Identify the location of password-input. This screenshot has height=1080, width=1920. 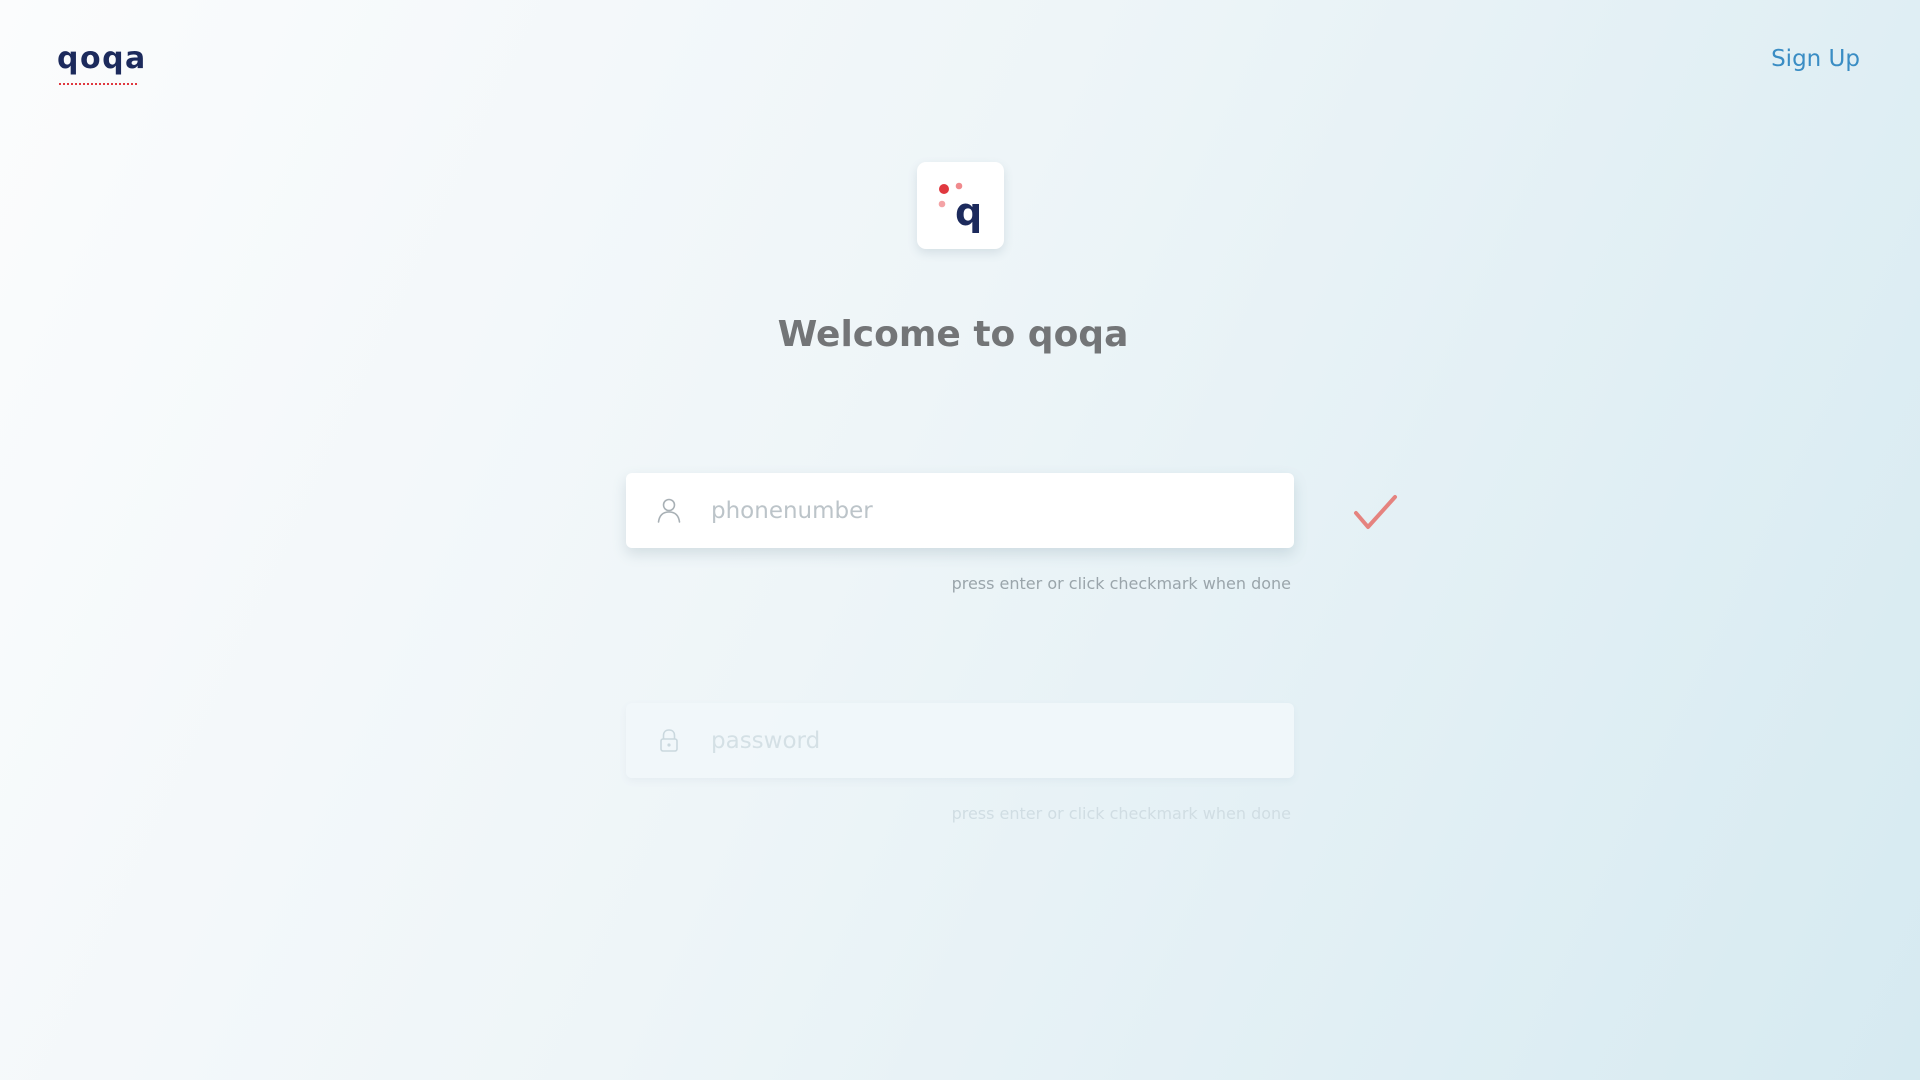
(991, 740).